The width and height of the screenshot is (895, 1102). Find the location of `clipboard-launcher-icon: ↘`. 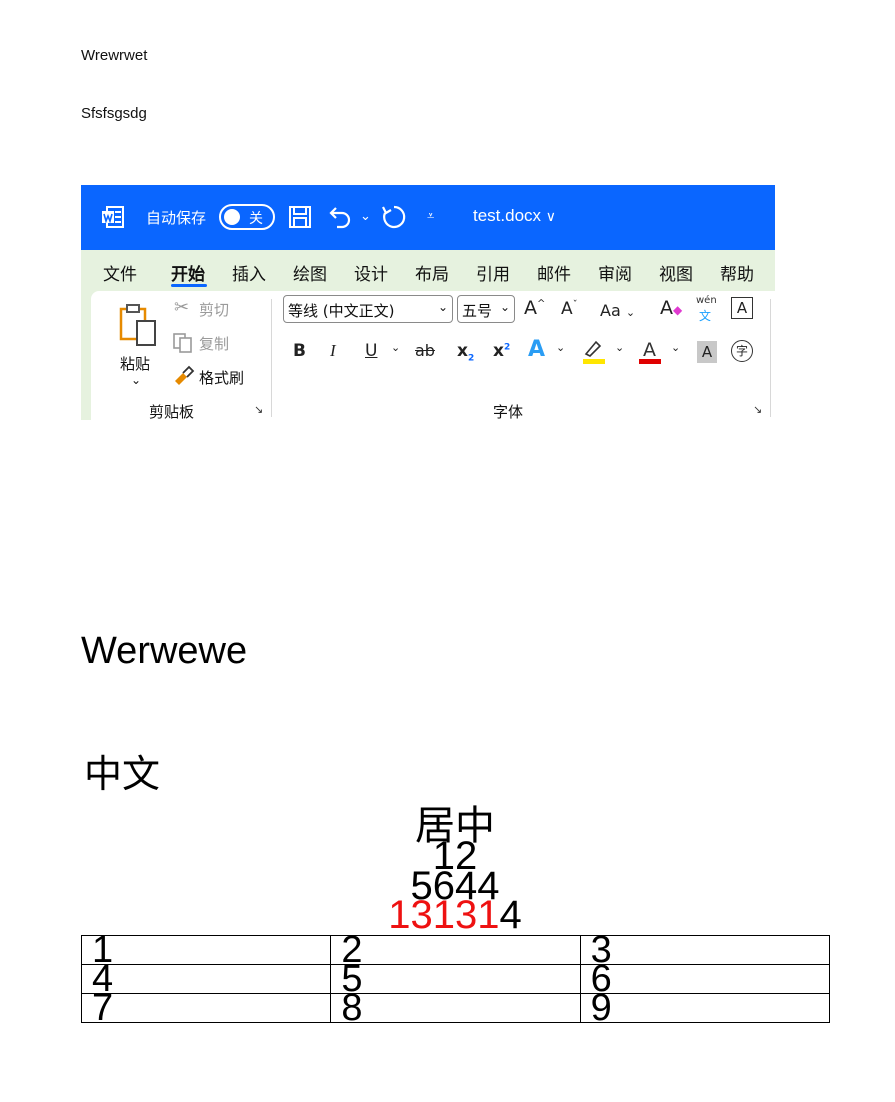

clipboard-launcher-icon: ↘ is located at coordinates (258, 409).